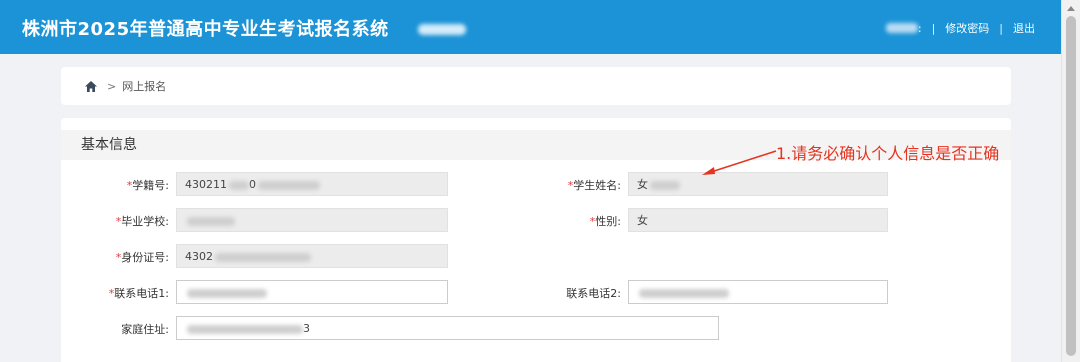 Image resolution: width=1080 pixels, height=362 pixels. I want to click on annotation-note: 1.请务必确认个人信息是否正确, so click(888, 153).